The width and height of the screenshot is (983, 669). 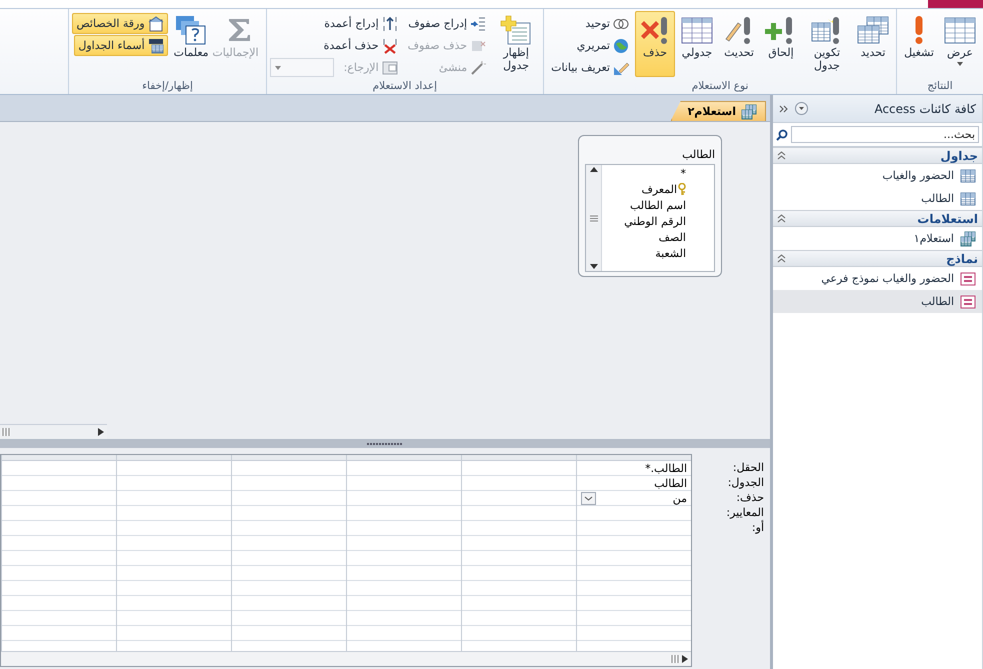 I want to click on document-tab: استعلام٢, so click(x=718, y=111).